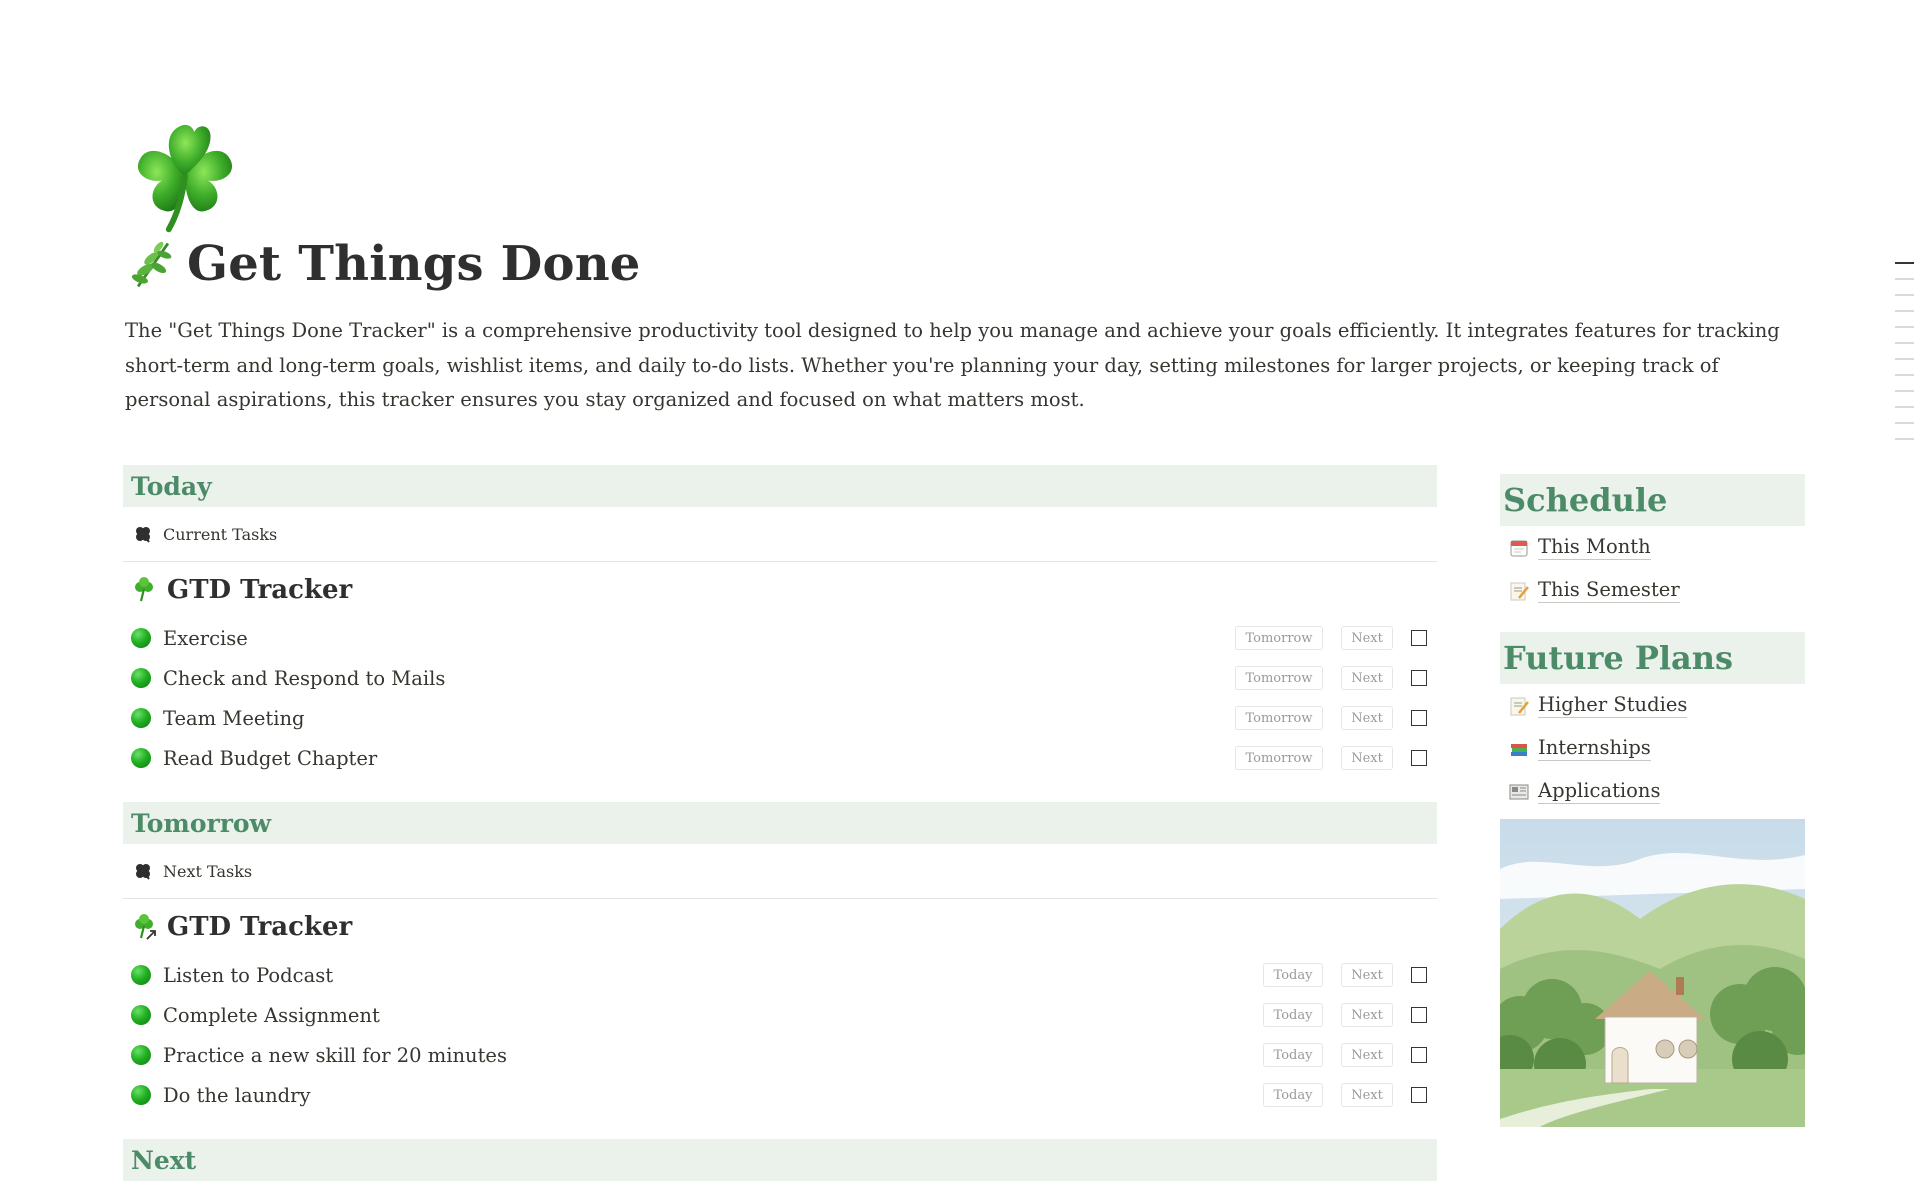 This screenshot has height=1199, width=1920. I want to click on link-label: This Semester, so click(1609, 590).